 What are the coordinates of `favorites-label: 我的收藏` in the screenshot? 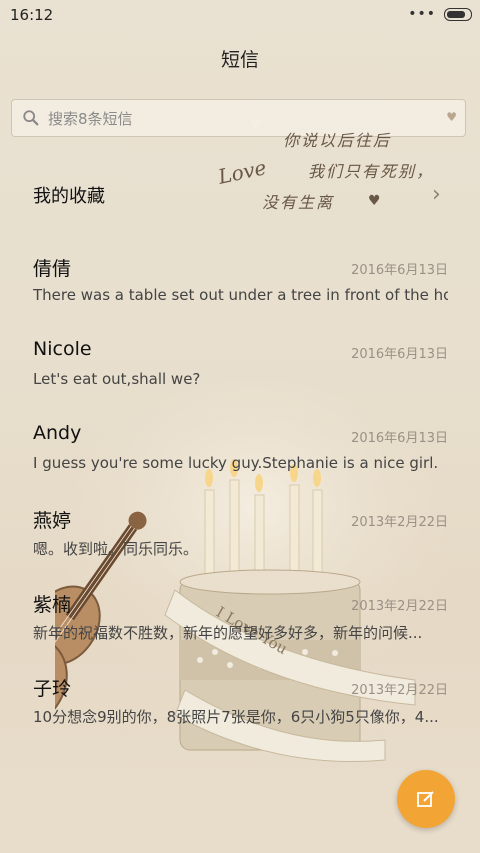 It's located at (69, 196).